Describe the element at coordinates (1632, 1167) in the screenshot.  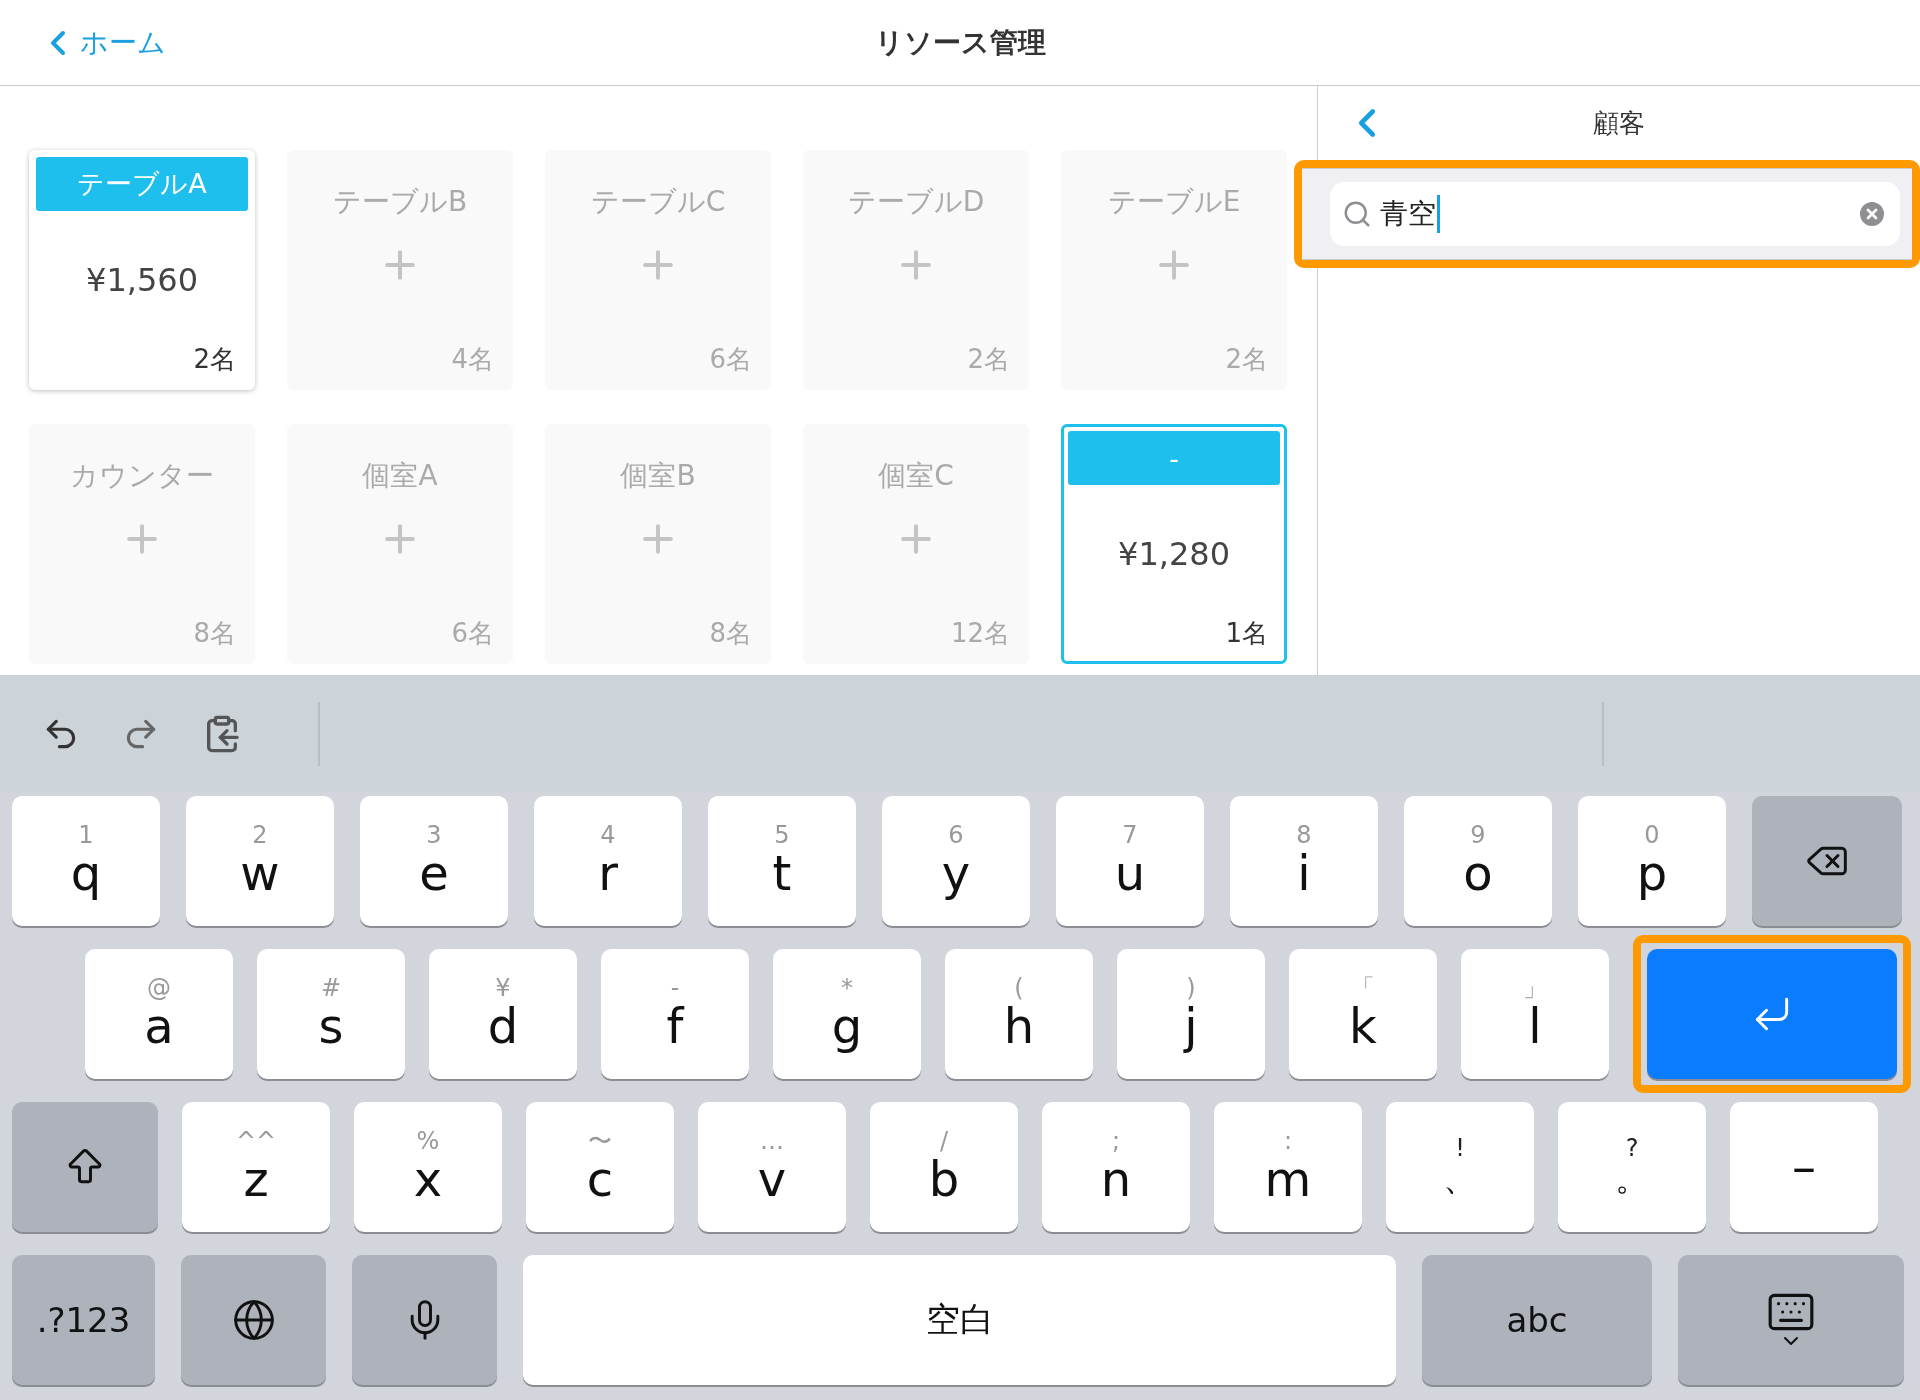
I see `key: ? 。` at that location.